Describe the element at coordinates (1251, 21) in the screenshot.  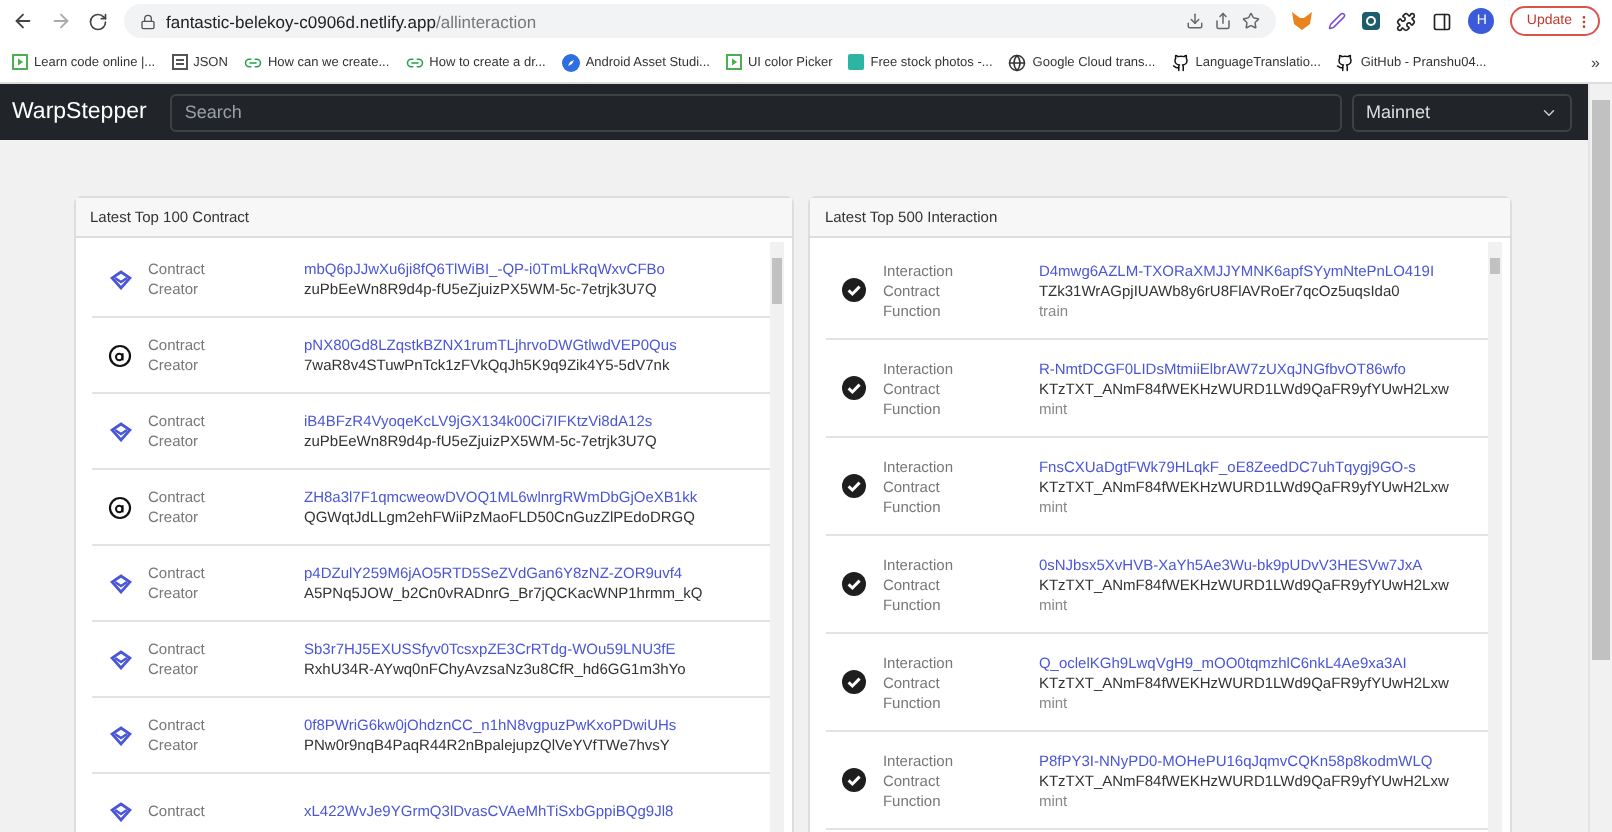
I see `star-icon` at that location.